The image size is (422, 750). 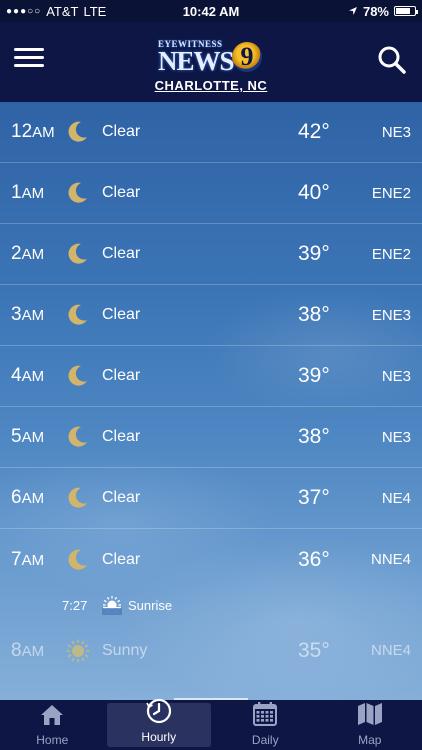 What do you see at coordinates (211, 559) in the screenshot?
I see `hour-row: 7AM Clear 36° NNE4` at bounding box center [211, 559].